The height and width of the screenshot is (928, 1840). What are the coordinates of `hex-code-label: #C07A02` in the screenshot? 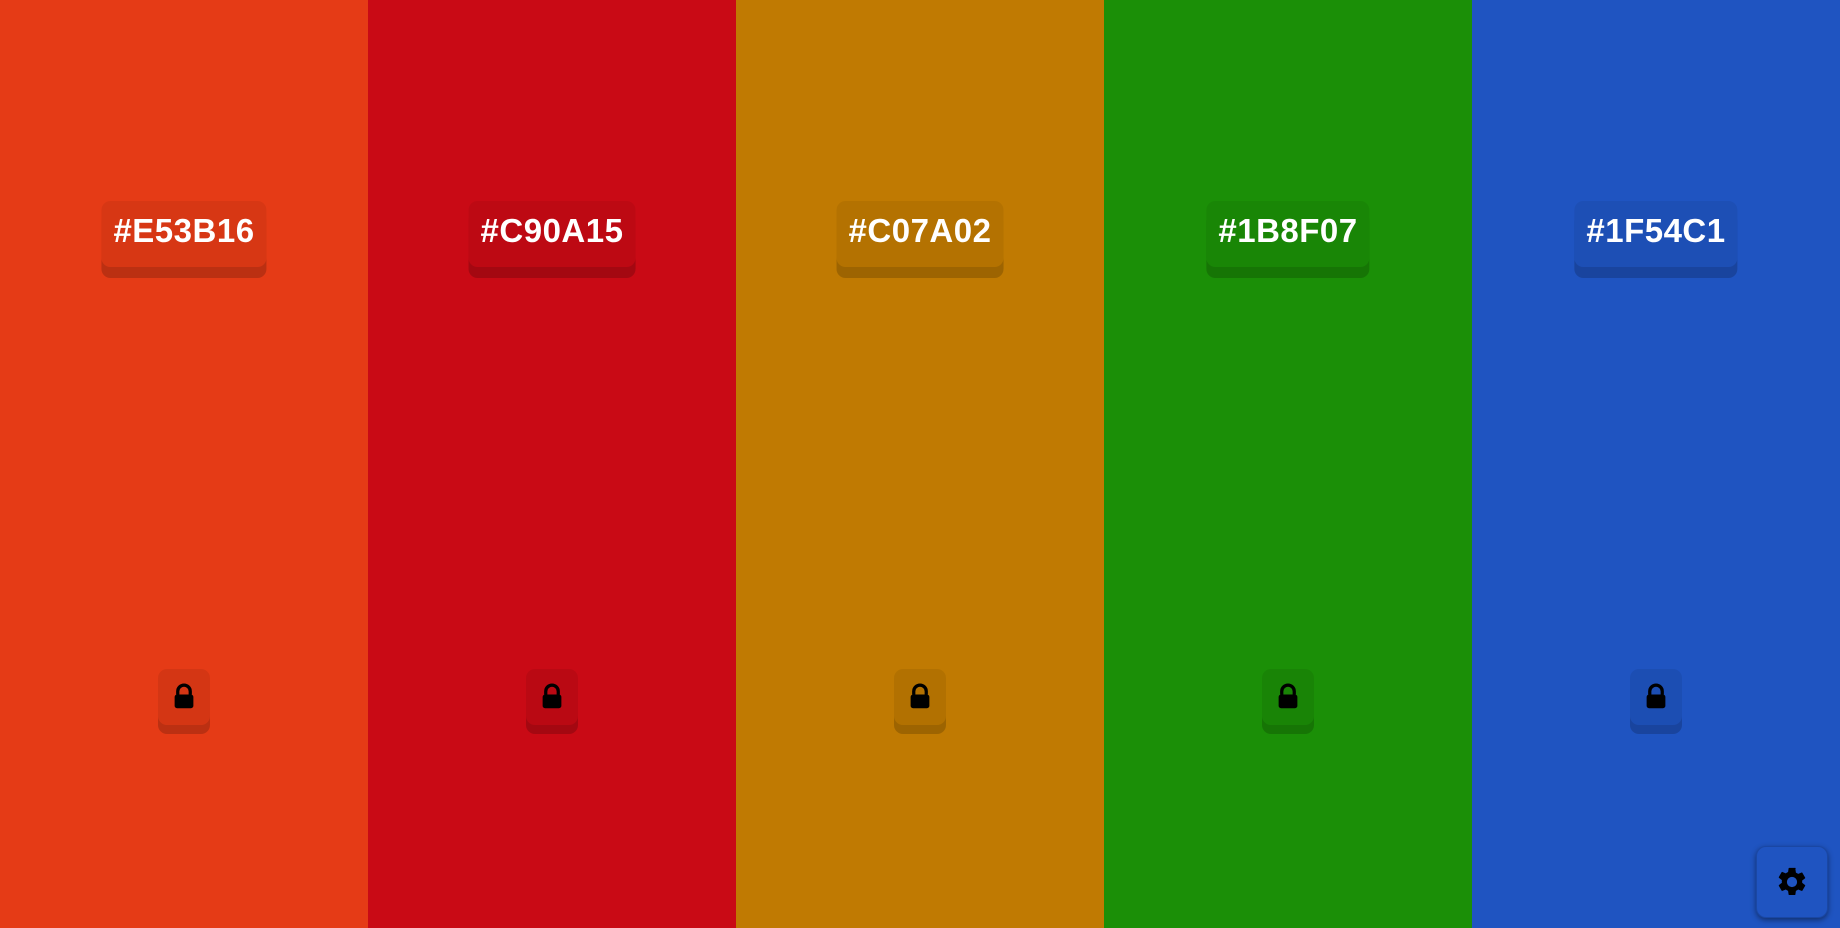 It's located at (920, 230).